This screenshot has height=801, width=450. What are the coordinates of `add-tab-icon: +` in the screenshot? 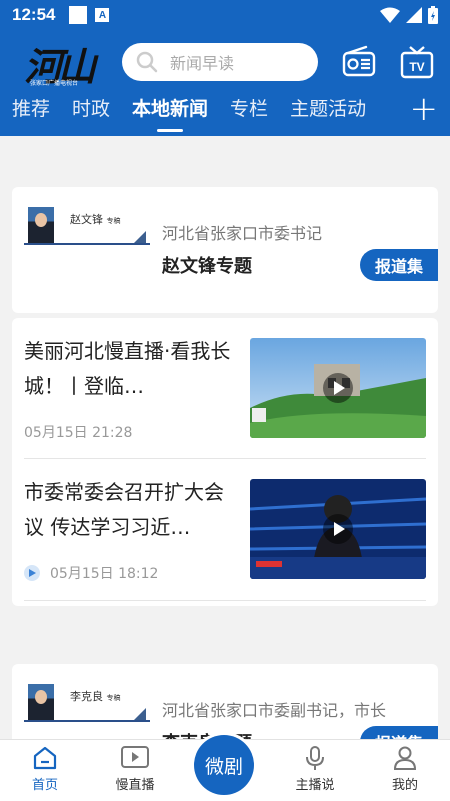 It's located at (424, 109).